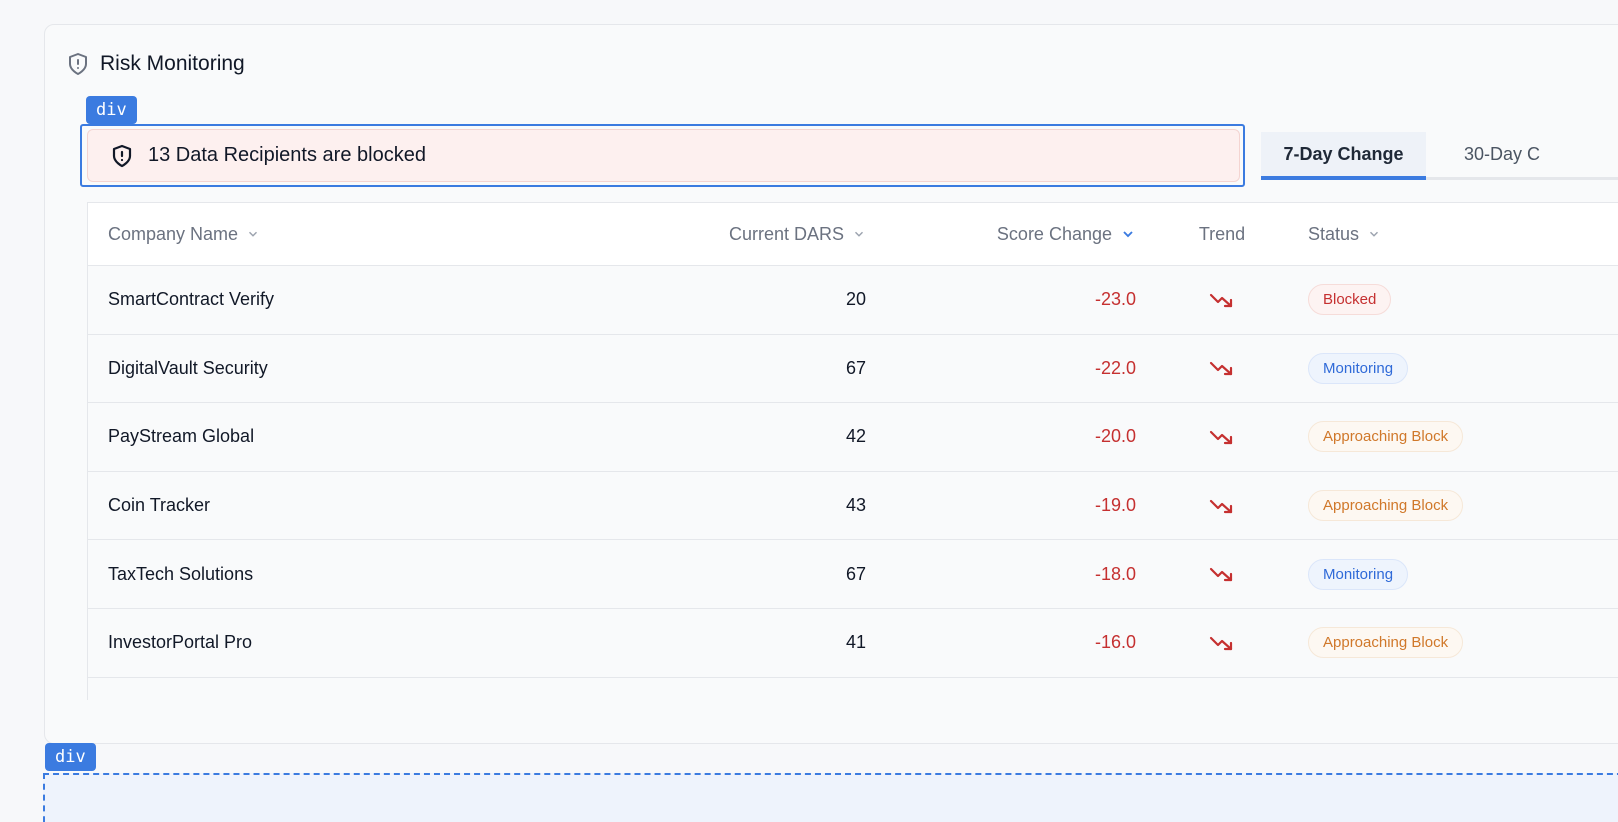 This screenshot has height=822, width=1618. I want to click on company-name: InvestorPortal Pro, so click(180, 642).